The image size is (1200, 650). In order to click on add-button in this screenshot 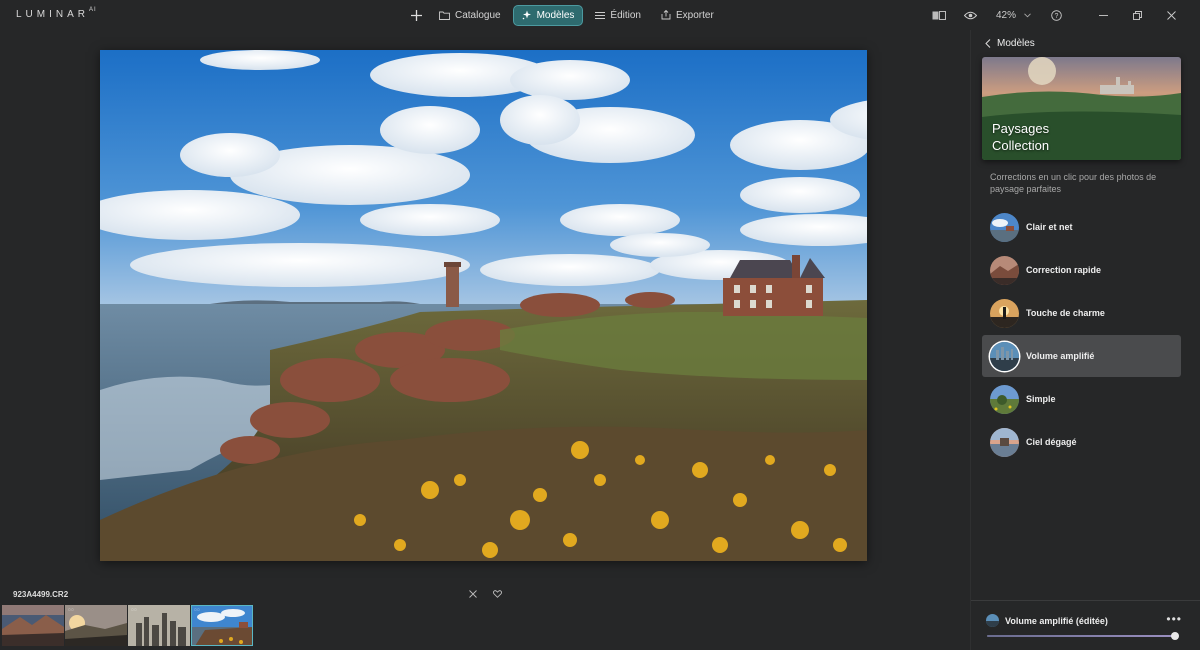, I will do `click(416, 15)`.